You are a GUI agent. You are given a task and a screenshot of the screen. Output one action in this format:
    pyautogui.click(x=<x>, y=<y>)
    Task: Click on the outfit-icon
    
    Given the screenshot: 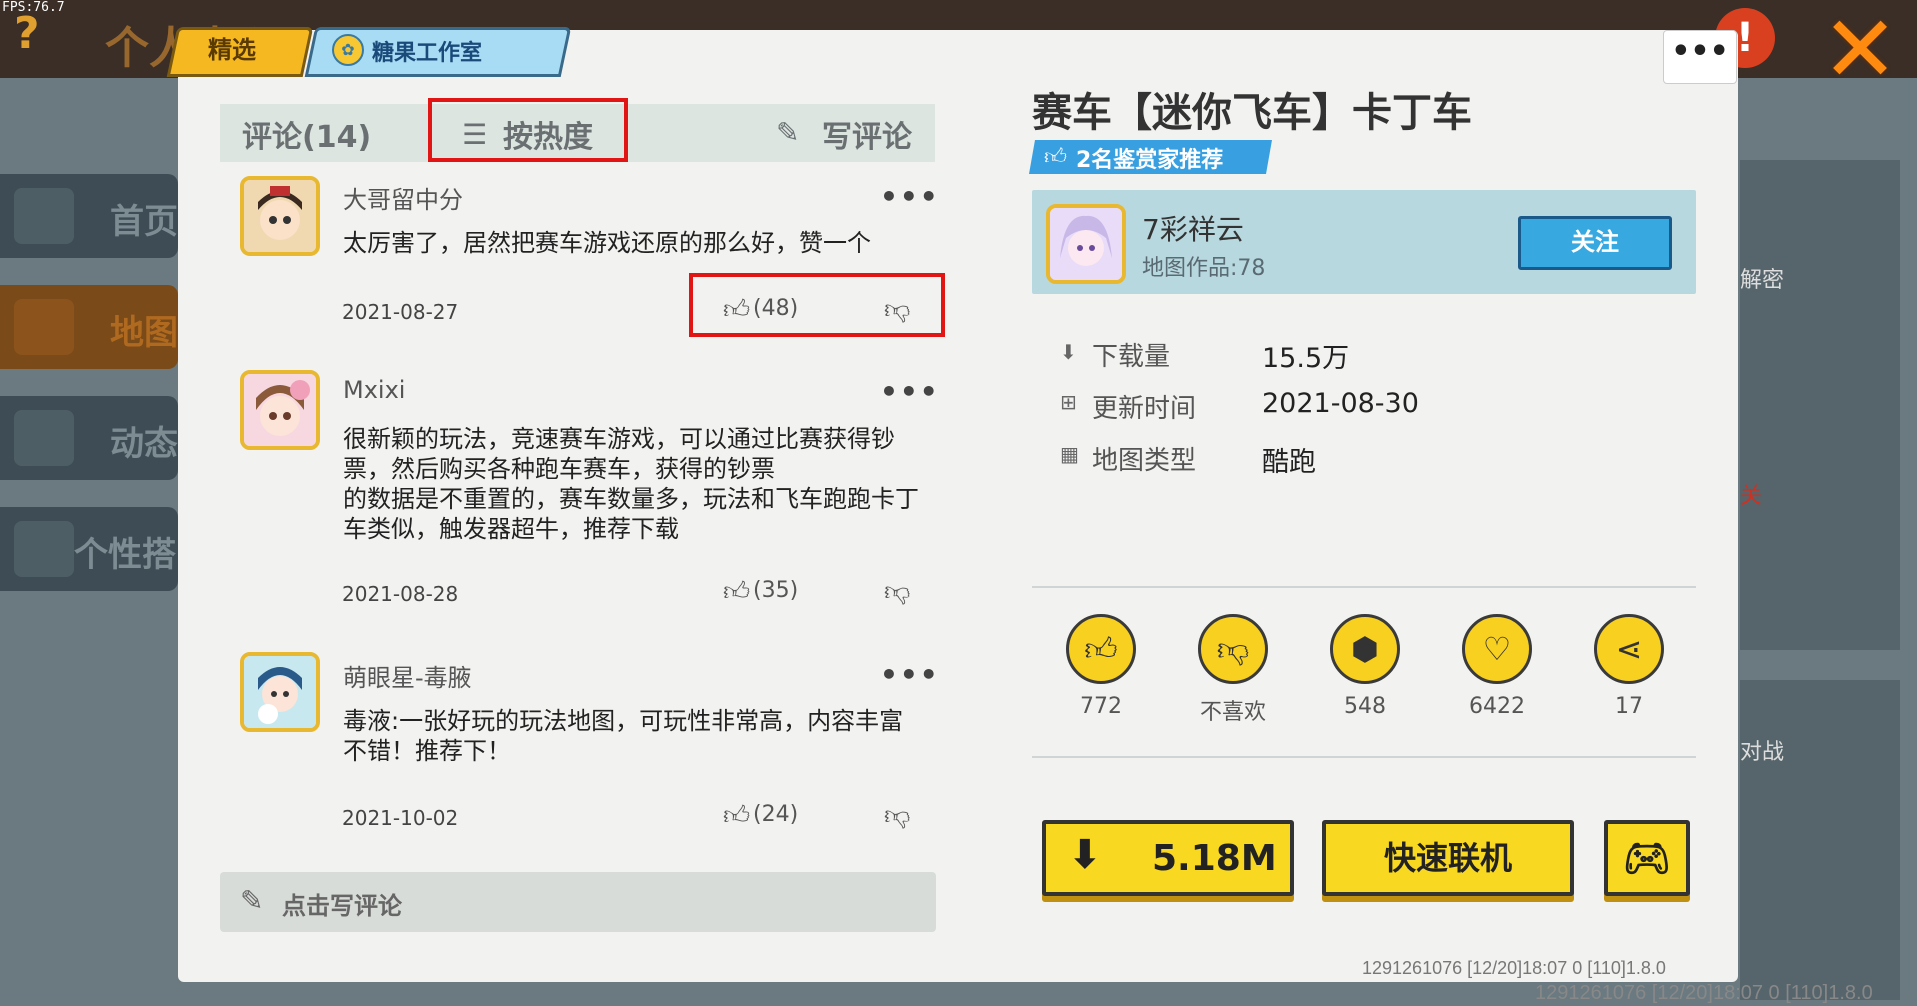 What is the action you would take?
    pyautogui.click(x=44, y=549)
    